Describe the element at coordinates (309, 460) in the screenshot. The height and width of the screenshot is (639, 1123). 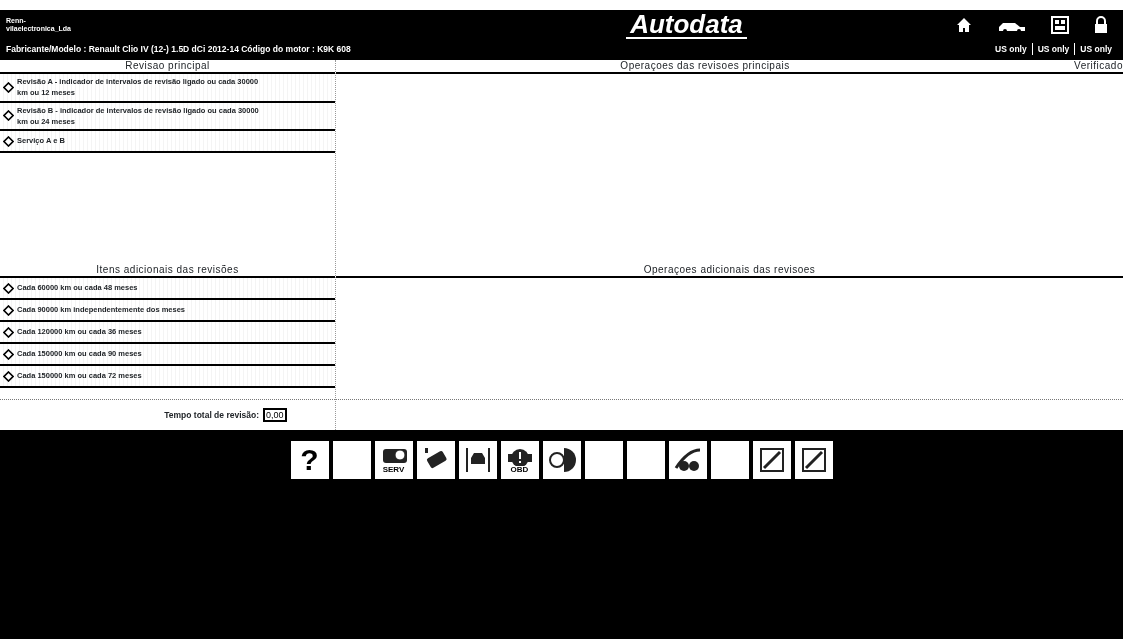
I see `help-button: ?` at that location.